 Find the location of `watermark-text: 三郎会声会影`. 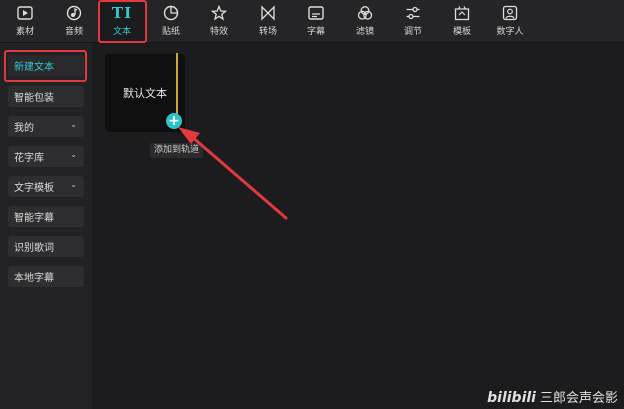

watermark-text: 三郎会声会影 is located at coordinates (578, 398).